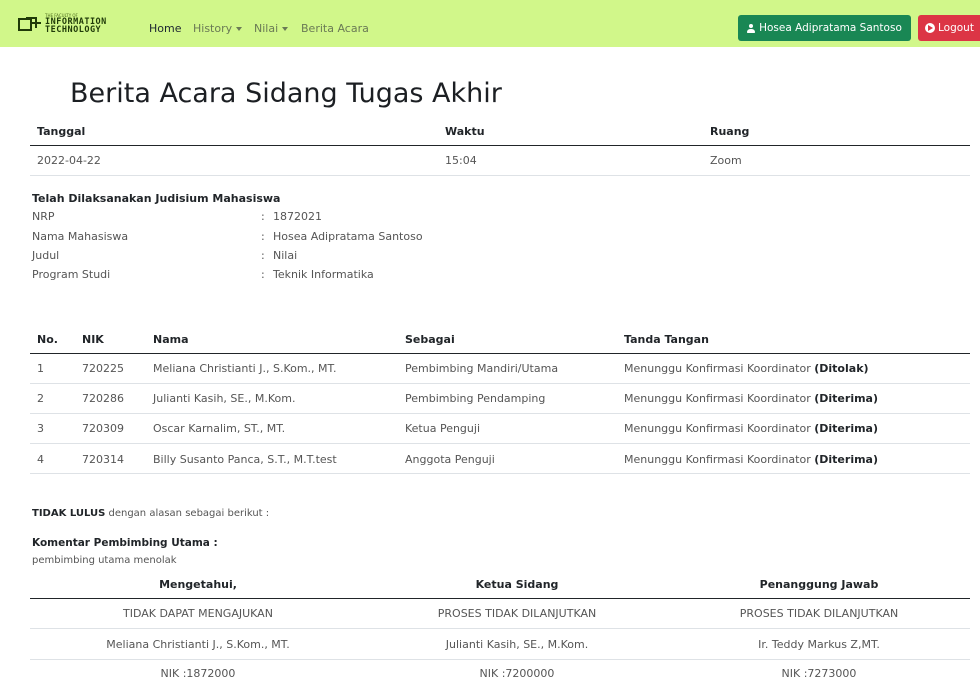 This screenshot has width=980, height=680. I want to click on user-profile-button: Hosea Adipratama Santoso, so click(824, 28).